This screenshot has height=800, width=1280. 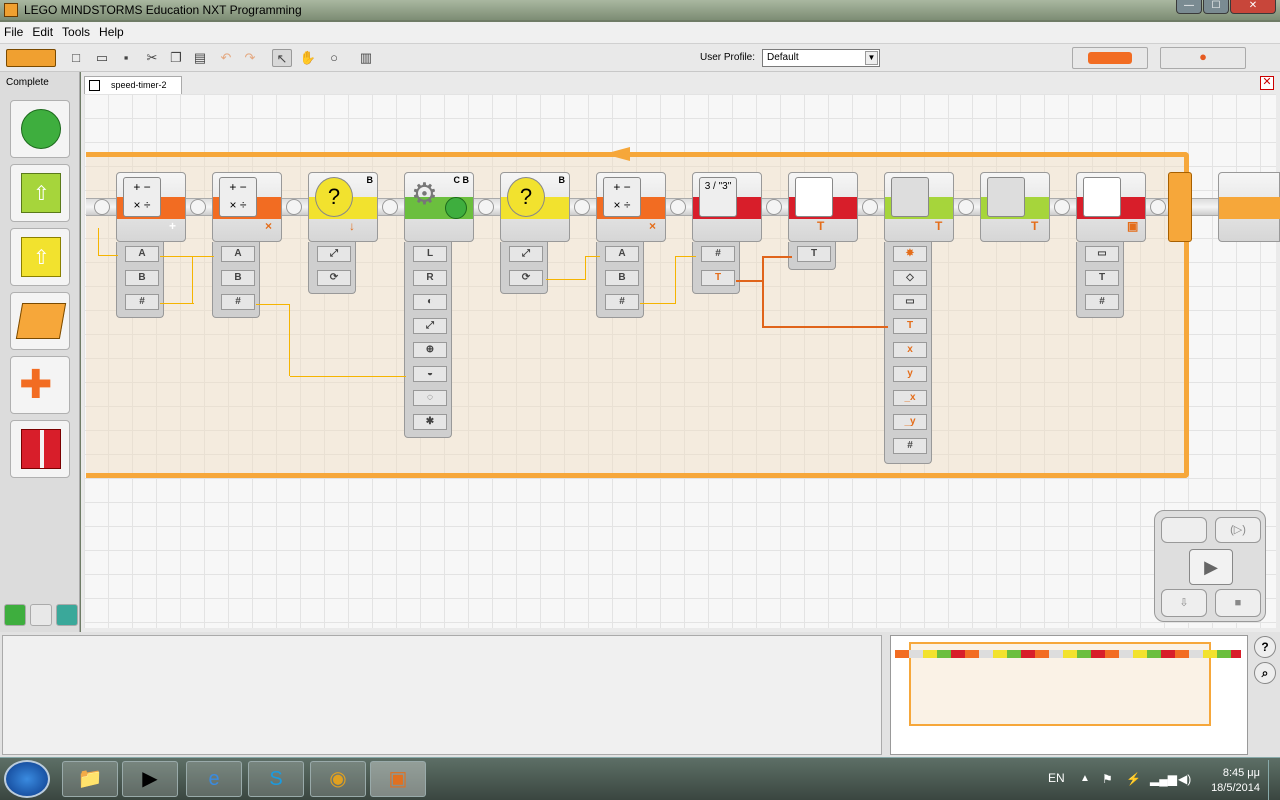 I want to click on menu-help: Help, so click(x=112, y=30).